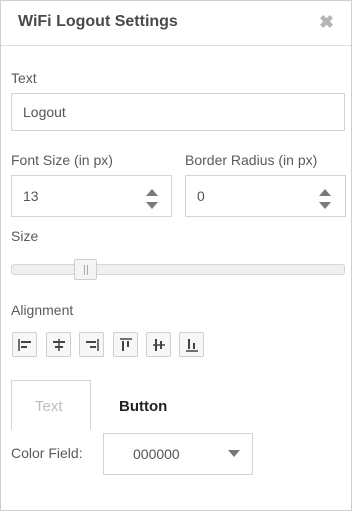 The height and width of the screenshot is (511, 352). I want to click on align-bottom-button, so click(191, 344).